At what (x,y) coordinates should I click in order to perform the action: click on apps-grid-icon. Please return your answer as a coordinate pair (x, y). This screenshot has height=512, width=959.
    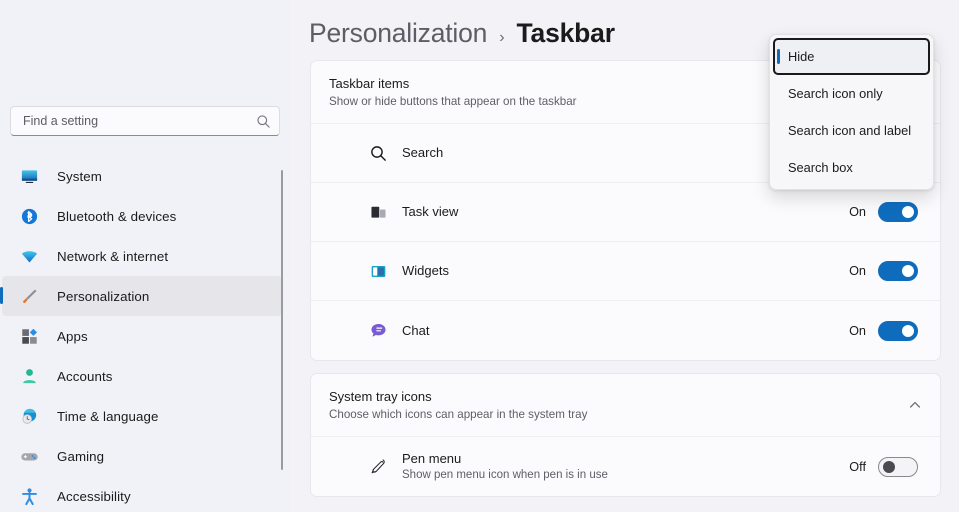
    Looking at the image, I should click on (30, 336).